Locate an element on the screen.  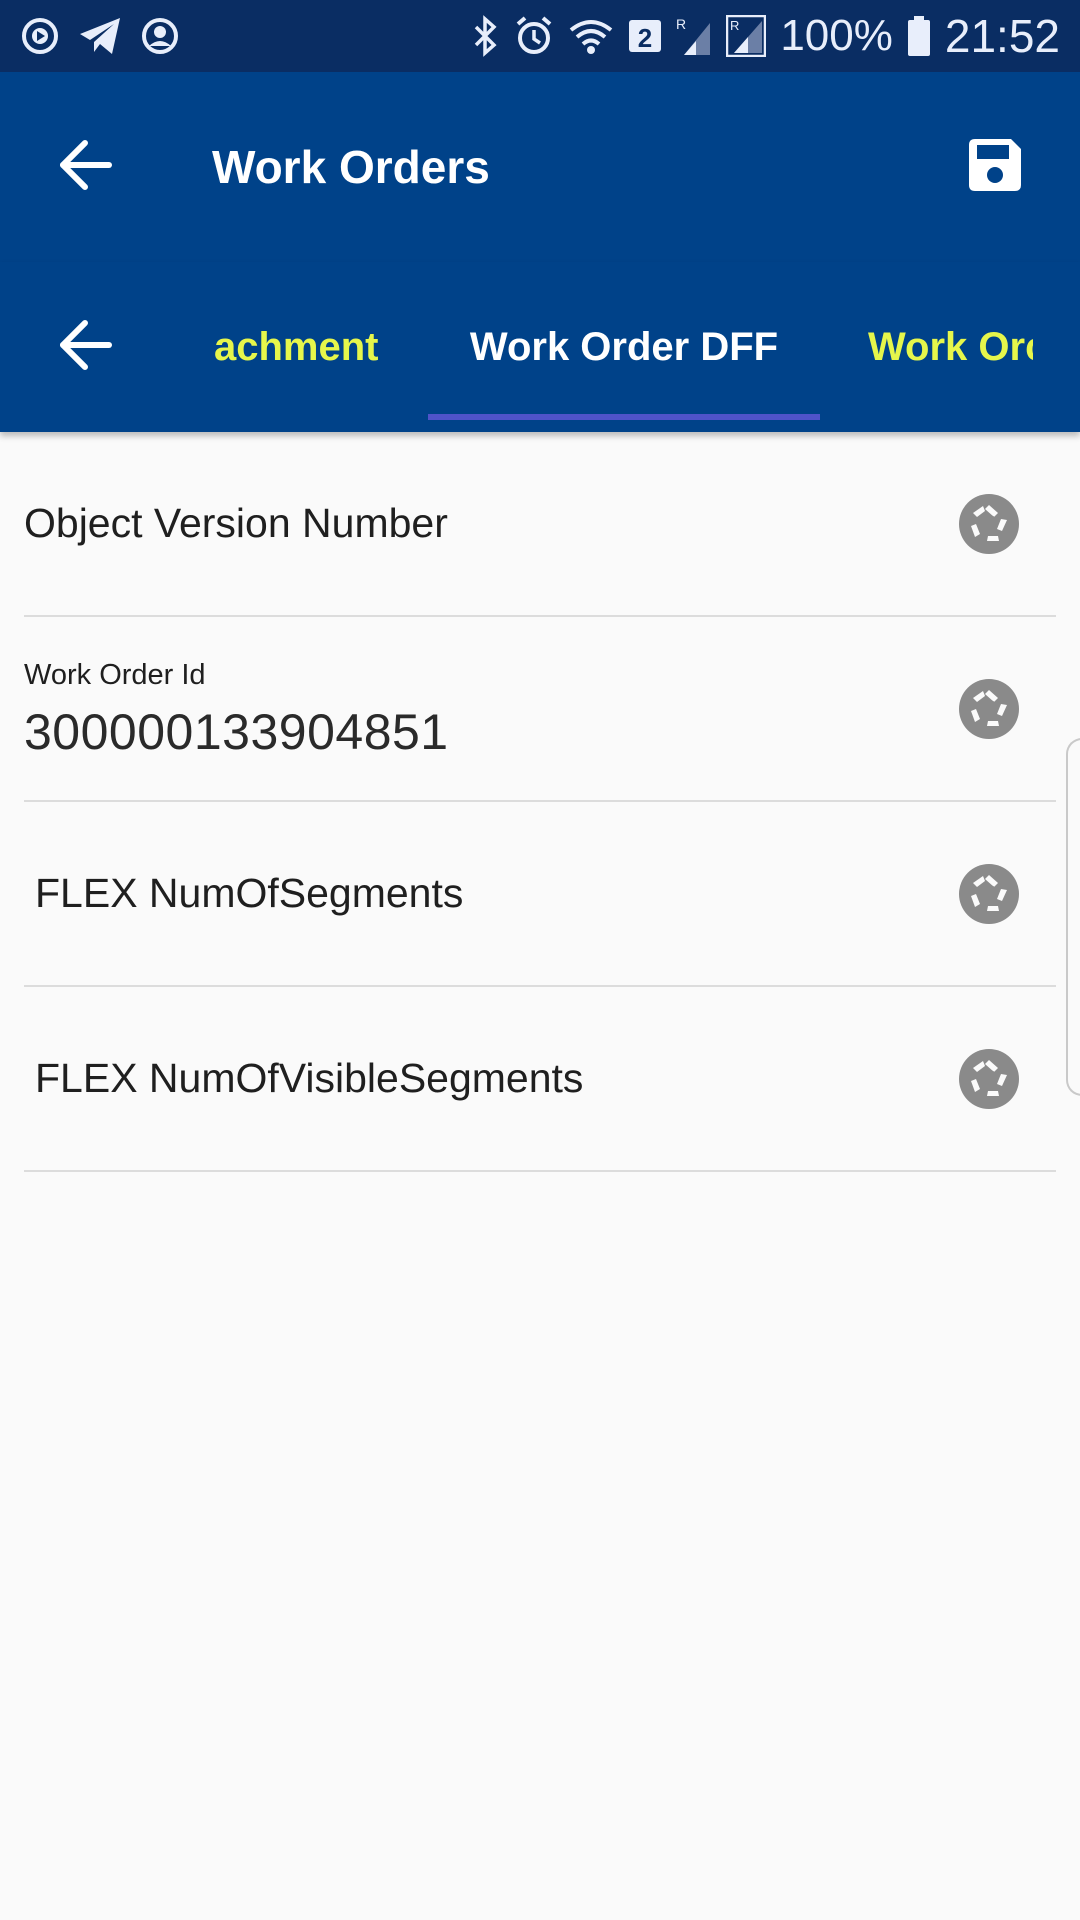
floppy-disk-icon is located at coordinates (995, 167).